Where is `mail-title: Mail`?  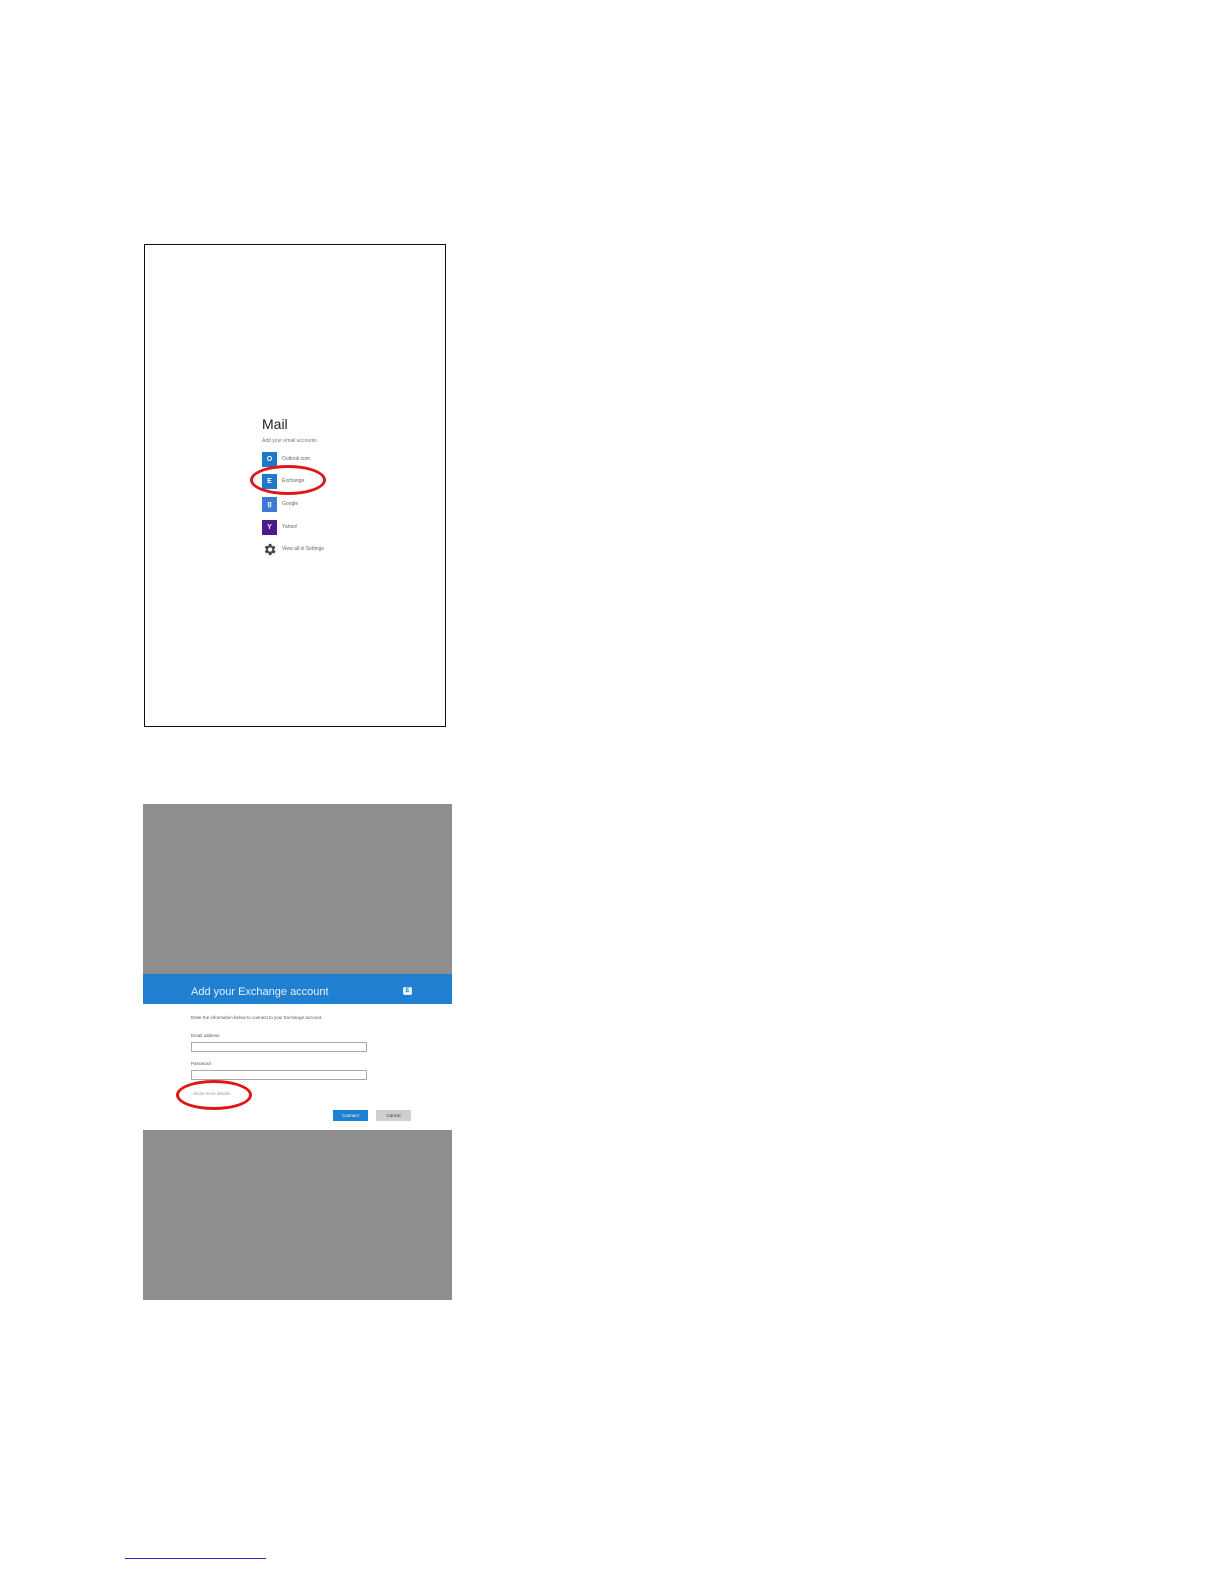 mail-title: Mail is located at coordinates (275, 424).